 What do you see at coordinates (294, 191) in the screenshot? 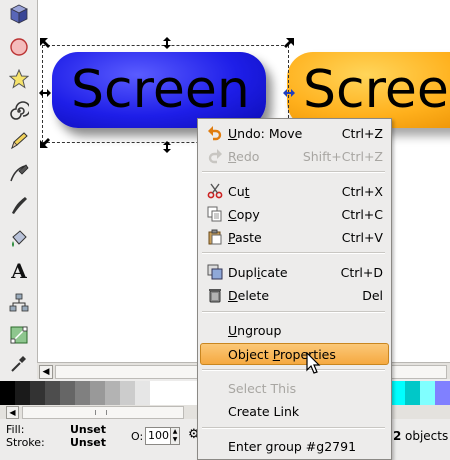
I see `menu-item-cut: Cut Ctrl+X` at bounding box center [294, 191].